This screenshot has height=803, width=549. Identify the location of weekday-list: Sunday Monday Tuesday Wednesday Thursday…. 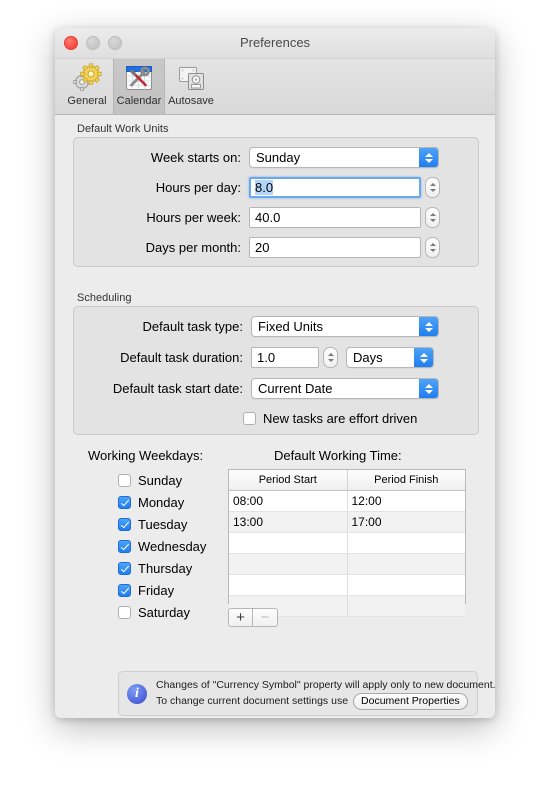
(162, 546).